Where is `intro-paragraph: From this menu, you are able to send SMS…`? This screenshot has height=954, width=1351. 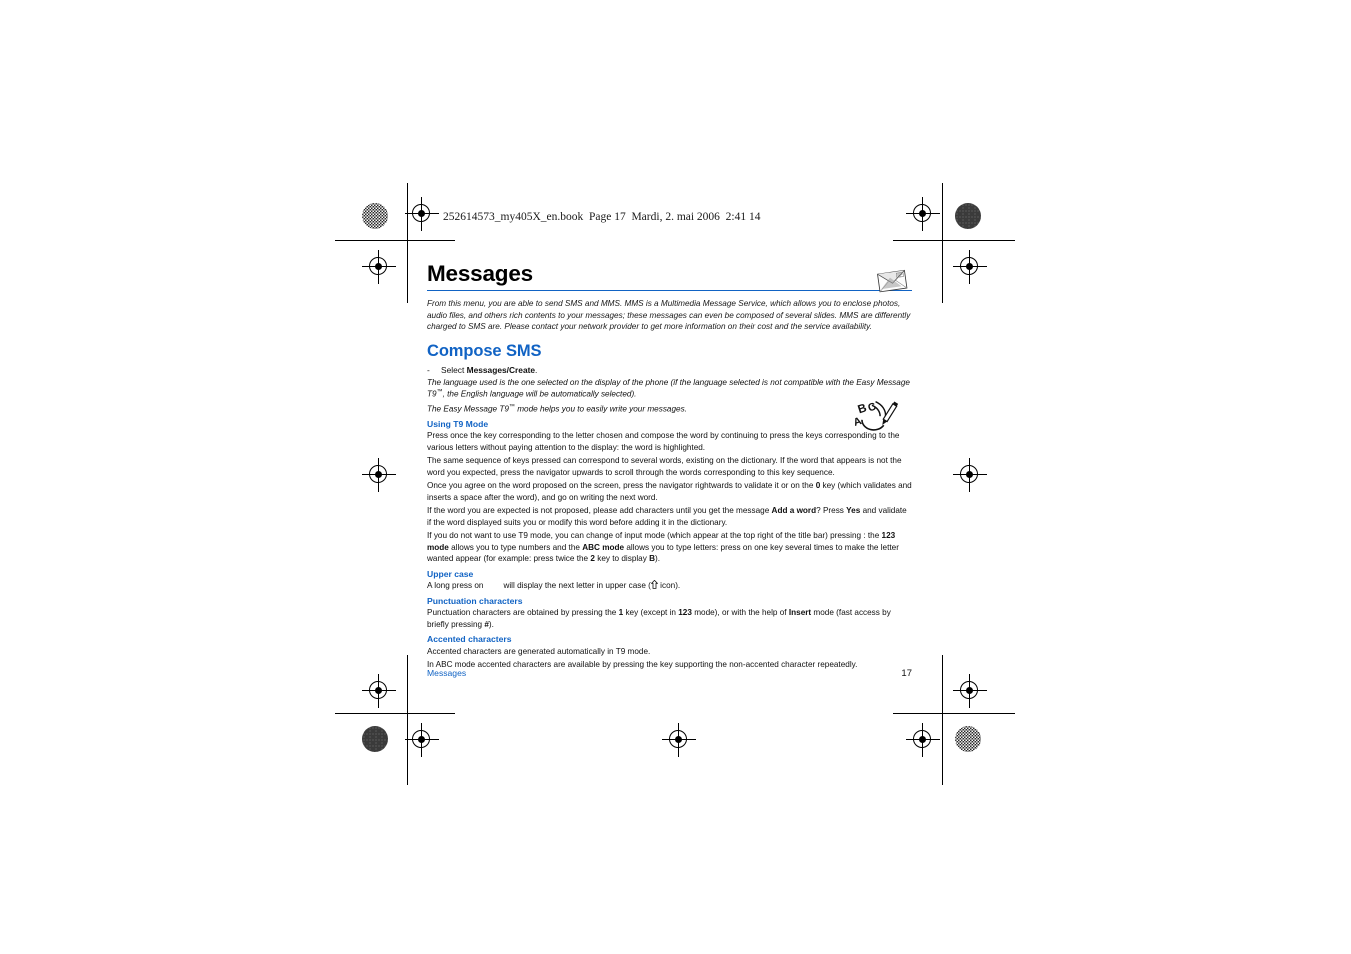
intro-paragraph: From this menu, you are able to send SMS… is located at coordinates (669, 315).